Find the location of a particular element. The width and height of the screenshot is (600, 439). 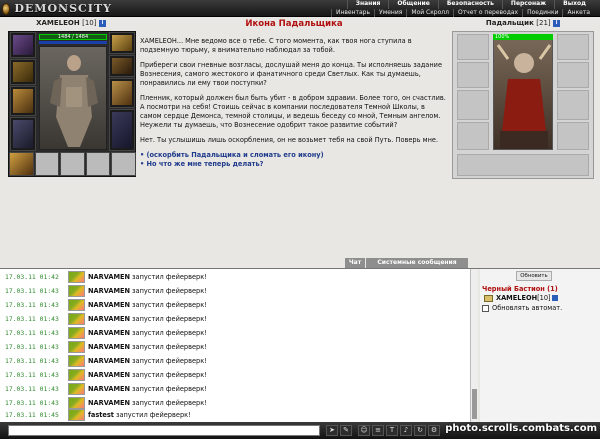

refresh-icon: ↻ is located at coordinates (420, 430).